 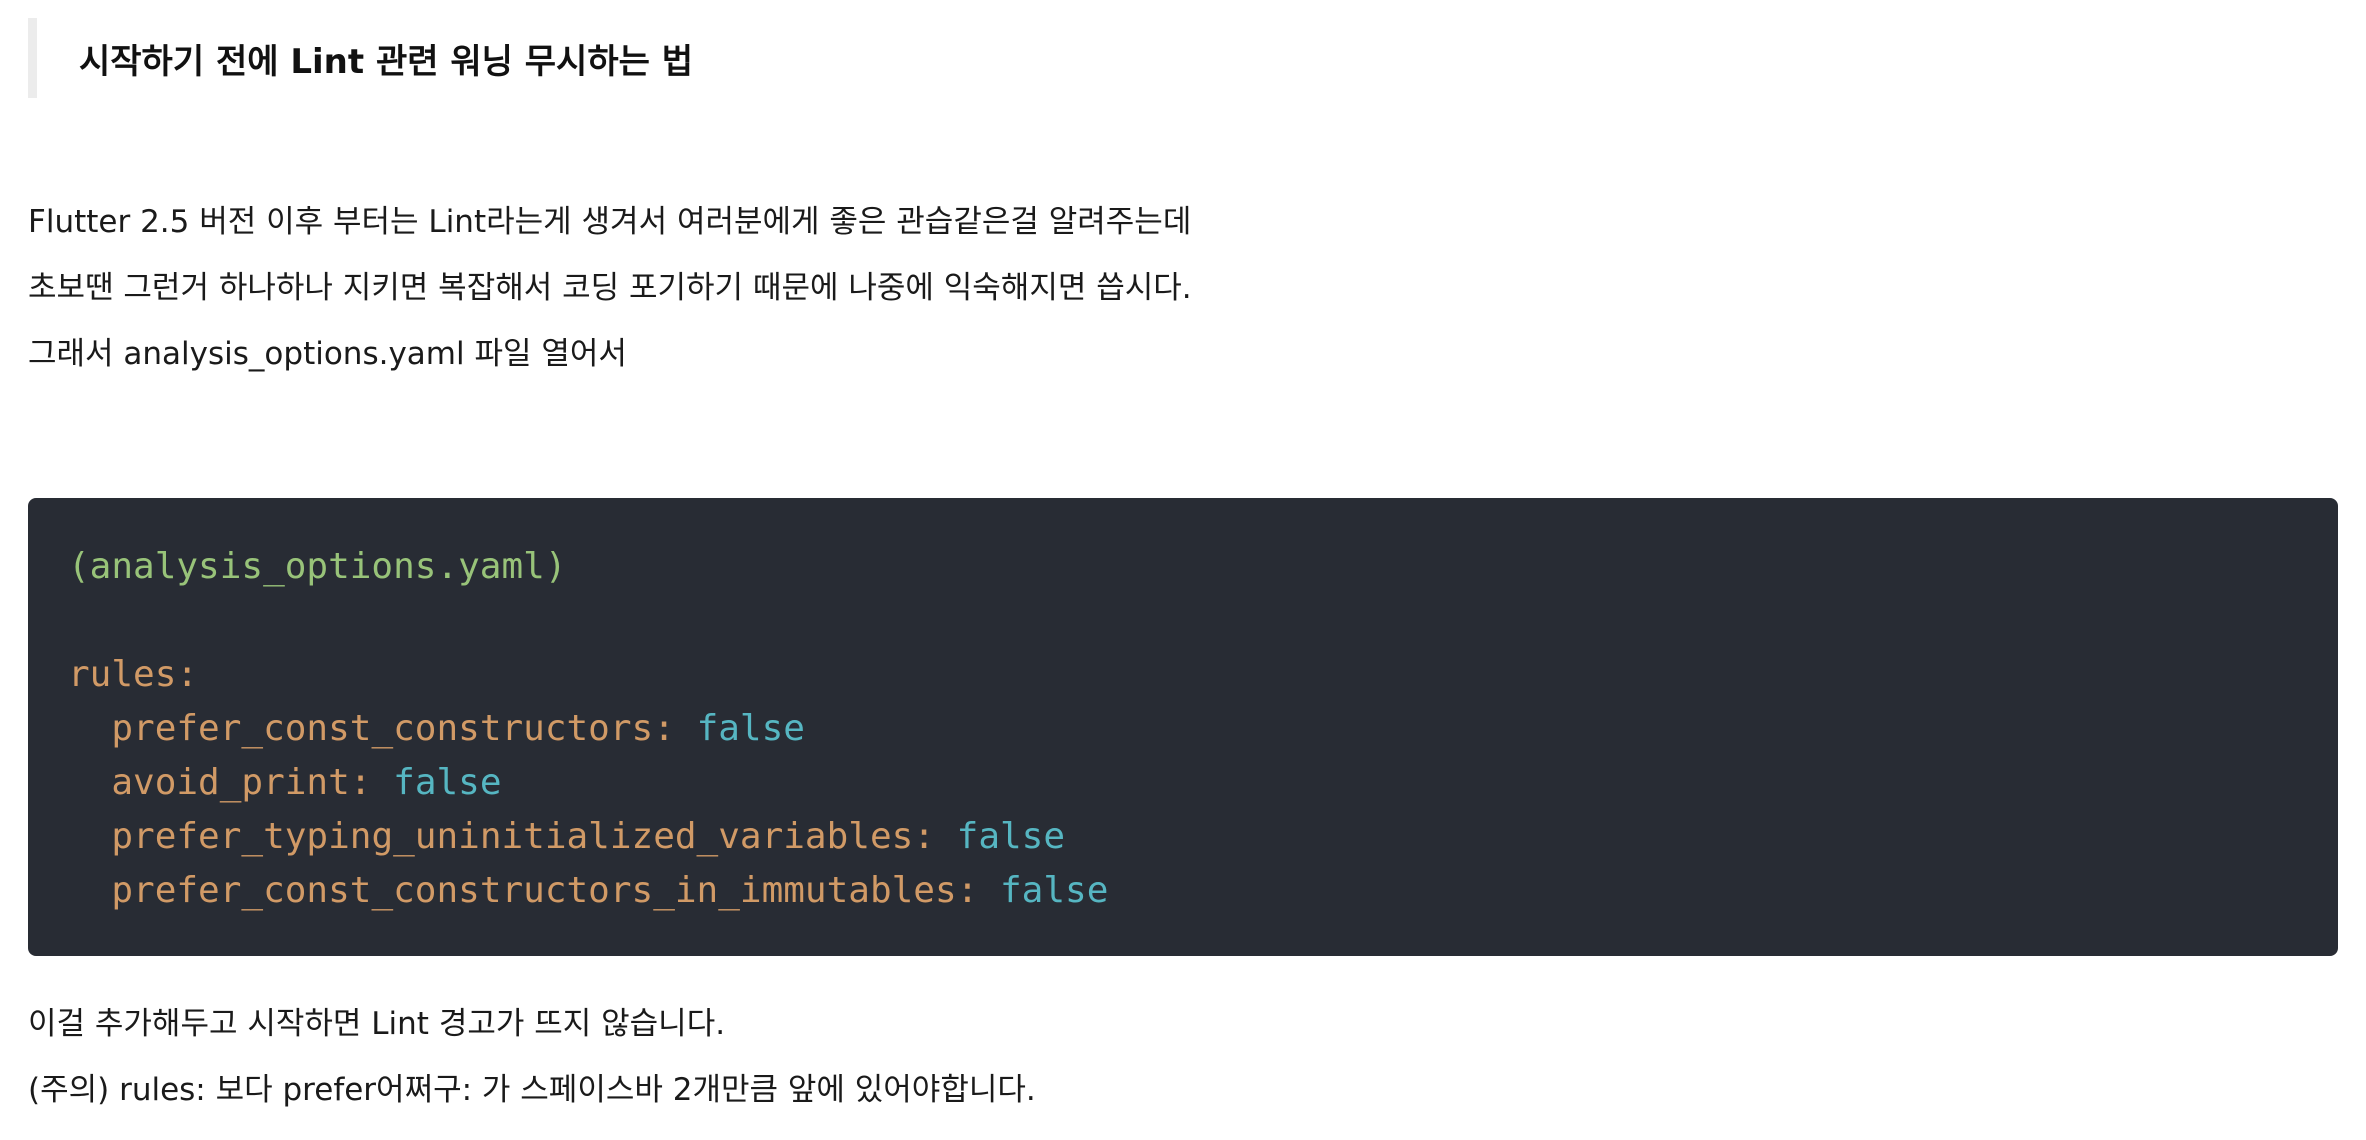 I want to click on outro-paragraph-1: 이걸 추가해두고 시작하면 Lint 경고가 뜨지 않습니다., so click(x=377, y=1024).